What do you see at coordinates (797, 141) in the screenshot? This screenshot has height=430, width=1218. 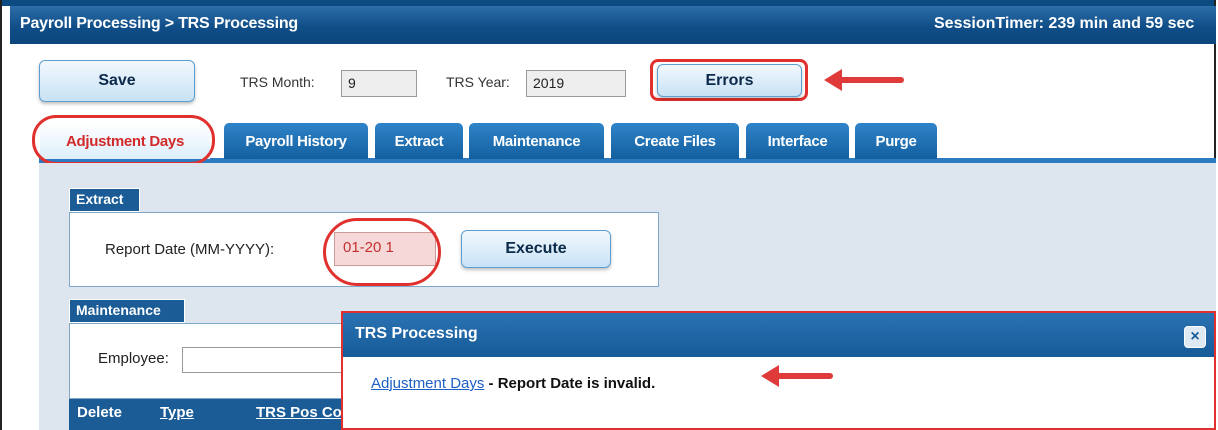 I see `tab-interface: Interface` at bounding box center [797, 141].